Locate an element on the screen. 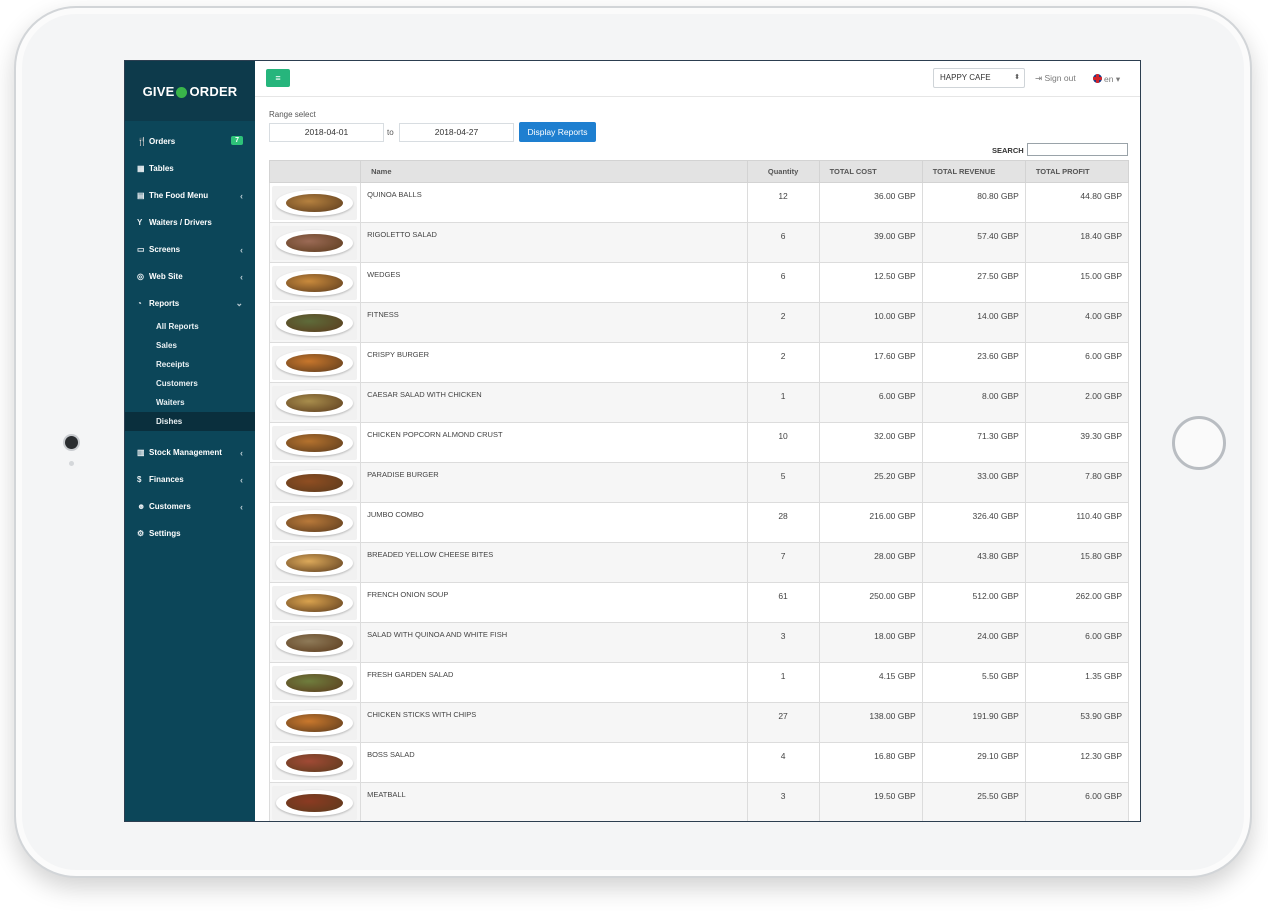  sidebar-subitem-waiters: Waiters is located at coordinates (190, 402).